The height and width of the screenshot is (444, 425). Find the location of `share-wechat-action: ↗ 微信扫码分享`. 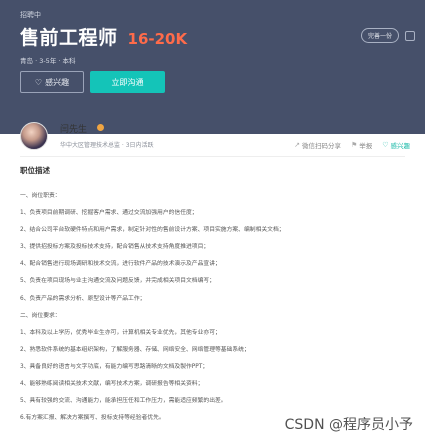

share-wechat-action: ↗ 微信扫码分享 is located at coordinates (317, 145).